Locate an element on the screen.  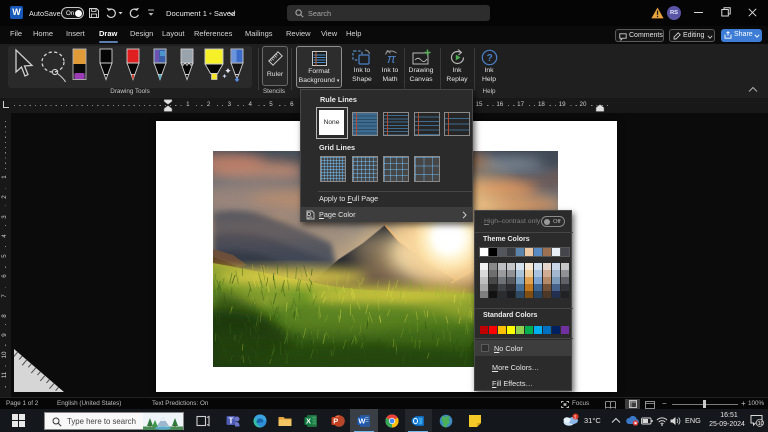
svg-text: X is located at coordinates (308, 421).